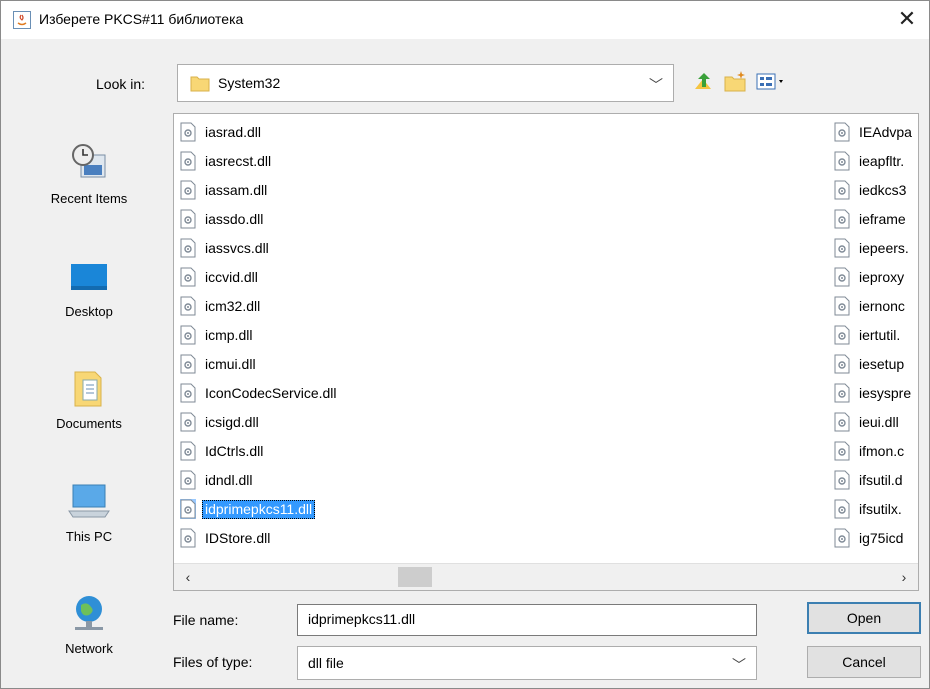 Image resolution: width=930 pixels, height=689 pixels. I want to click on file-item: IEAdvpa, so click(876, 132).